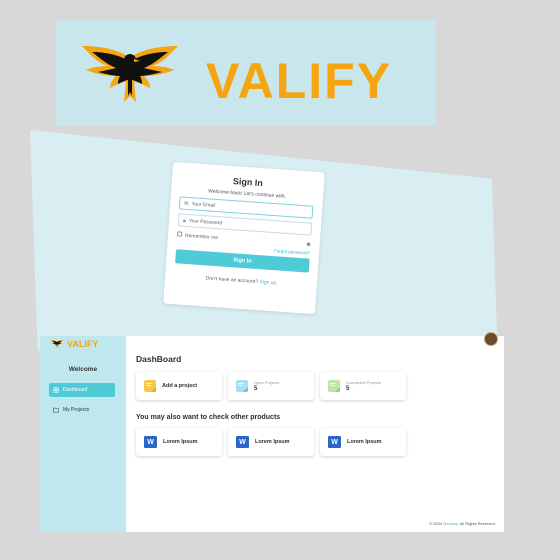  Describe the element at coordinates (75, 390) in the screenshot. I see `sidebar-item-label: Dashboard` at that location.